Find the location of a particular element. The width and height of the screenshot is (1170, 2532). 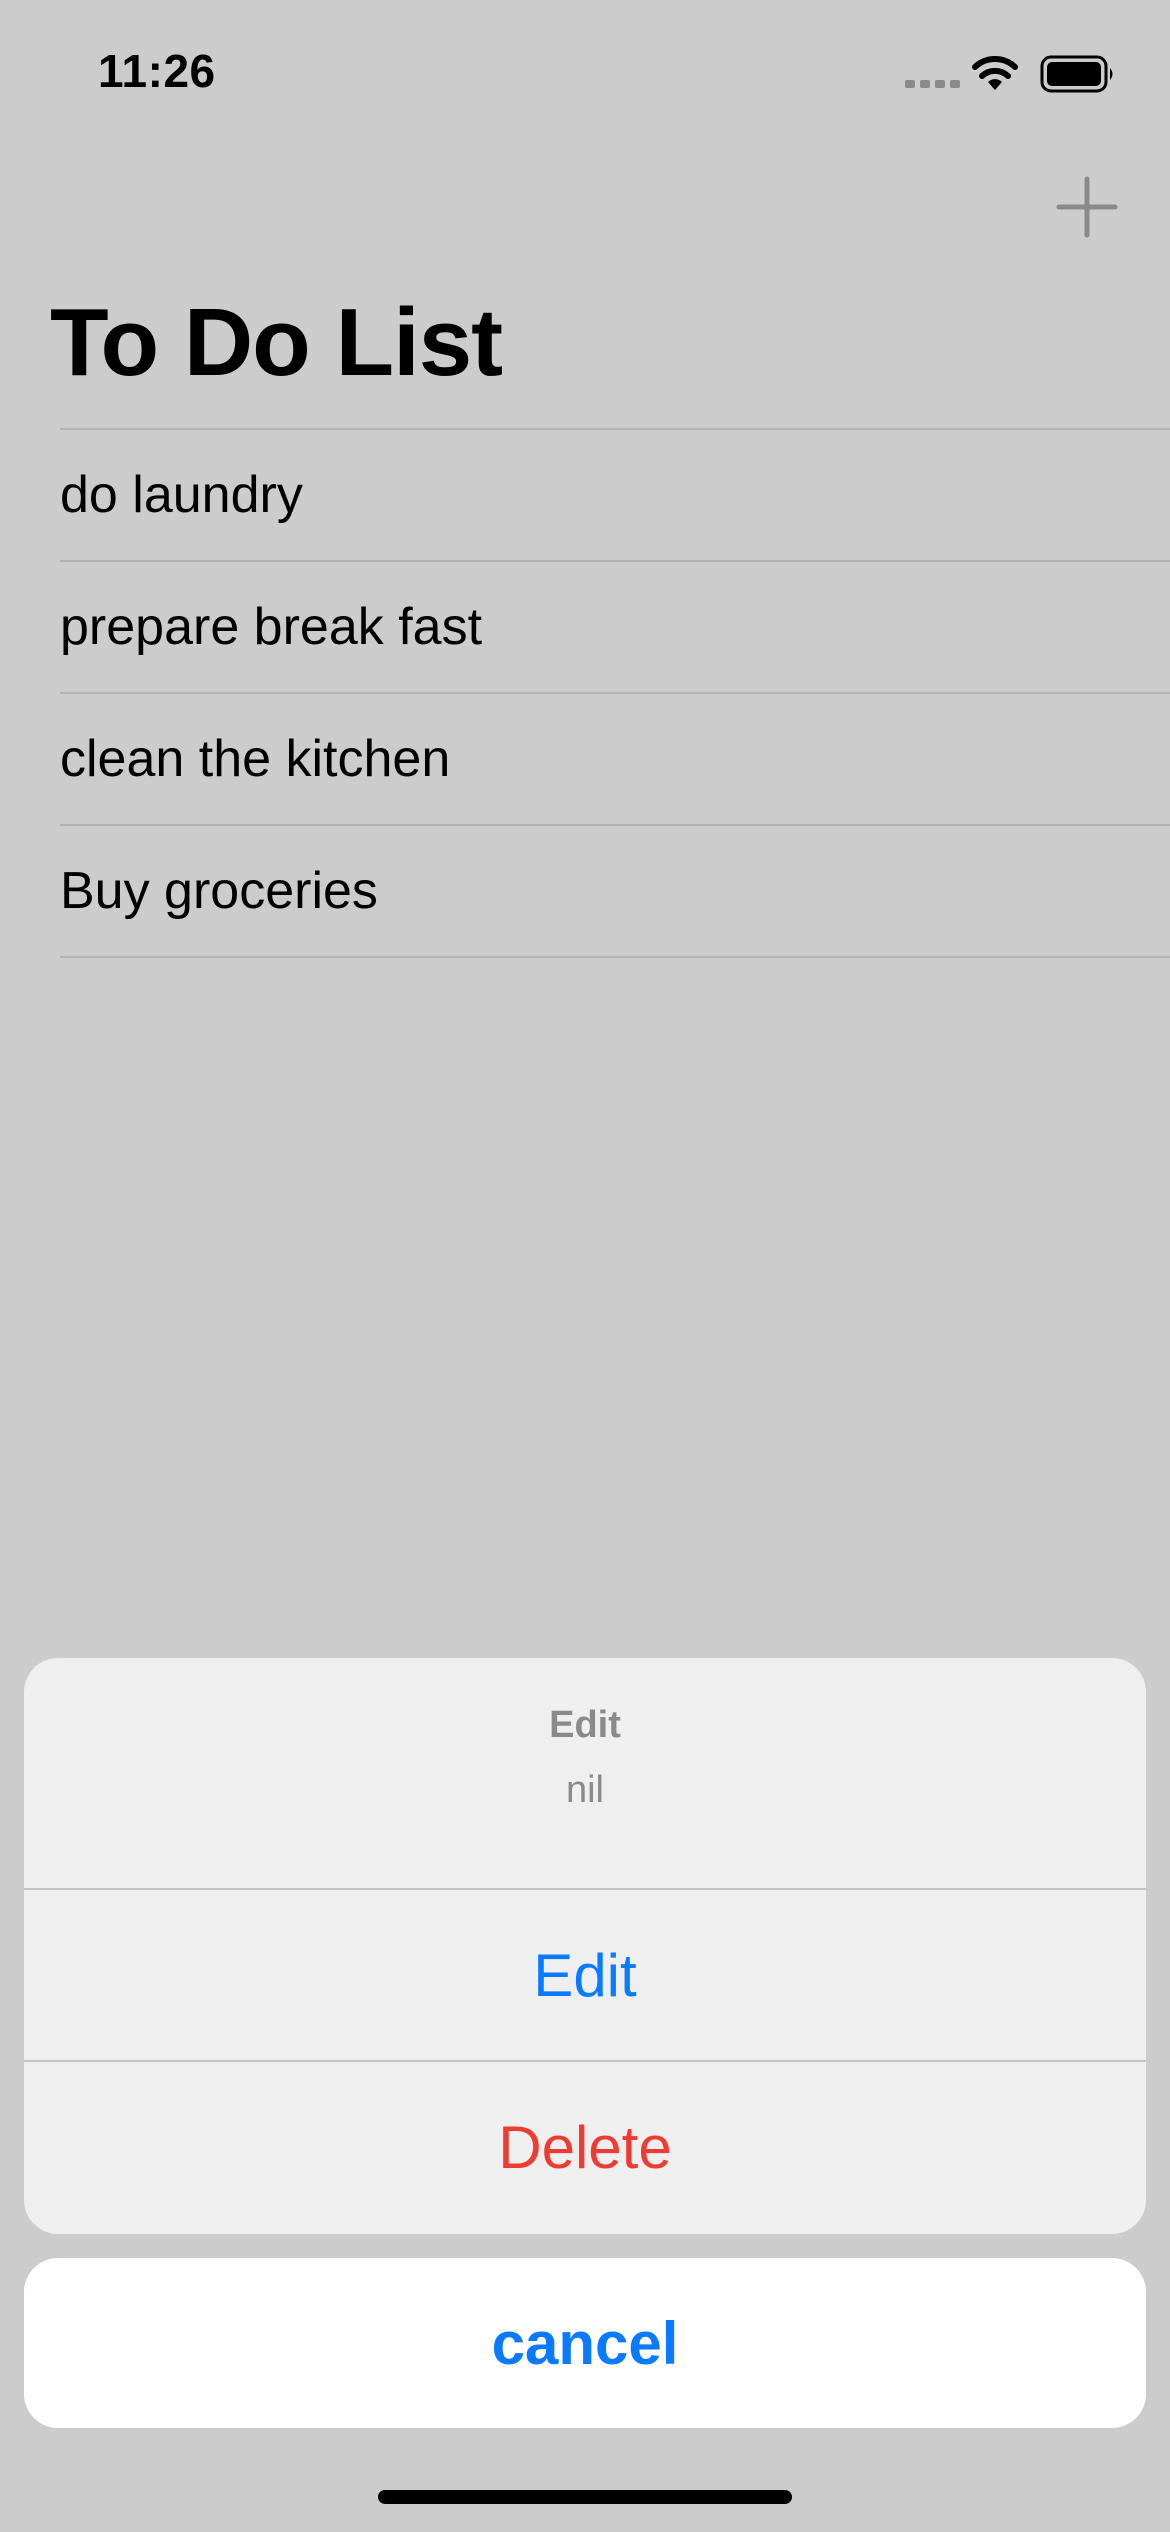

list-item-label: do laundry is located at coordinates (181, 495).